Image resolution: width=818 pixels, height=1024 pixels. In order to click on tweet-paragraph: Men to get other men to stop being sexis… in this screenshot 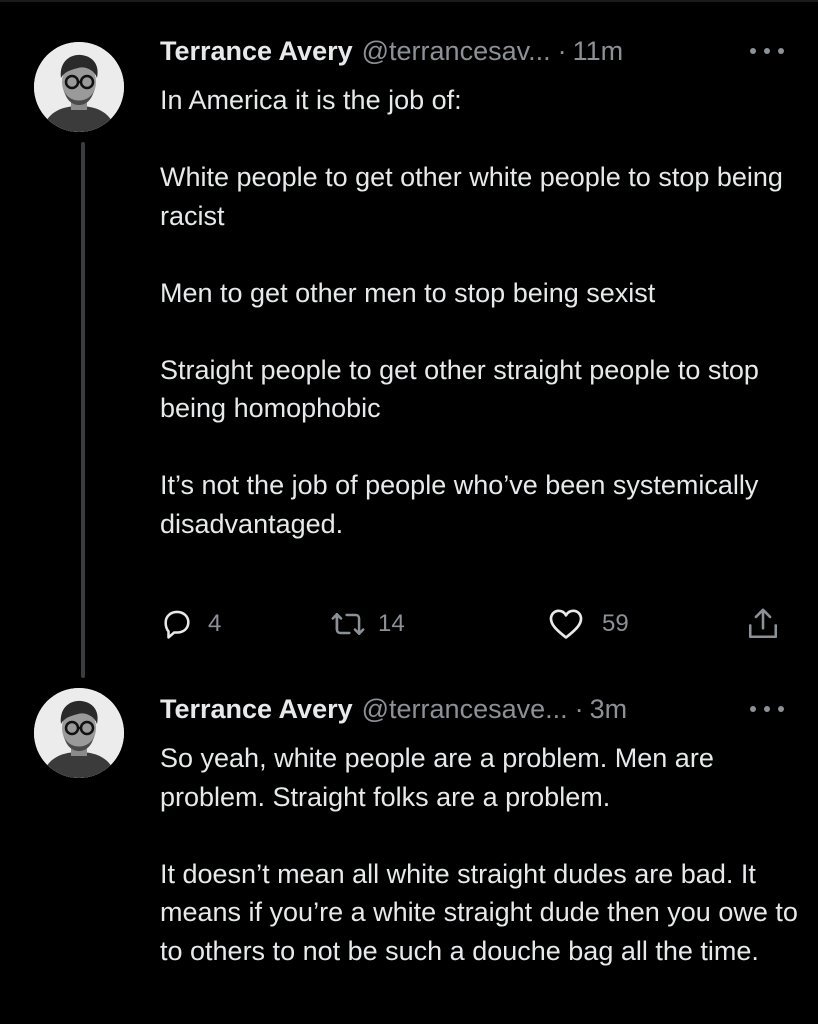, I will do `click(408, 292)`.